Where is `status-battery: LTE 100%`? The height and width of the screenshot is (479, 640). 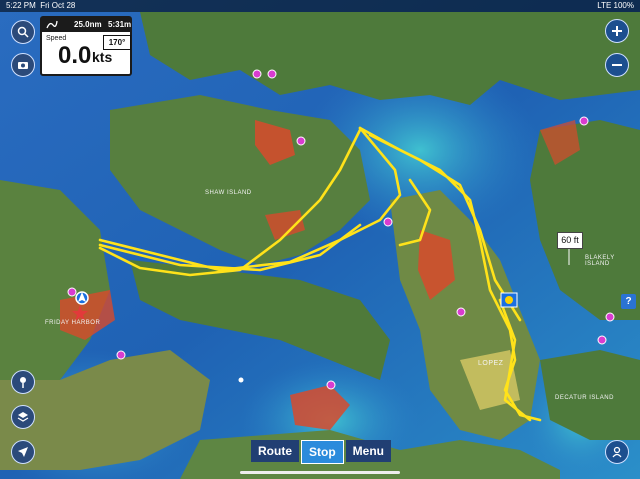 status-battery: LTE 100% is located at coordinates (615, 5).